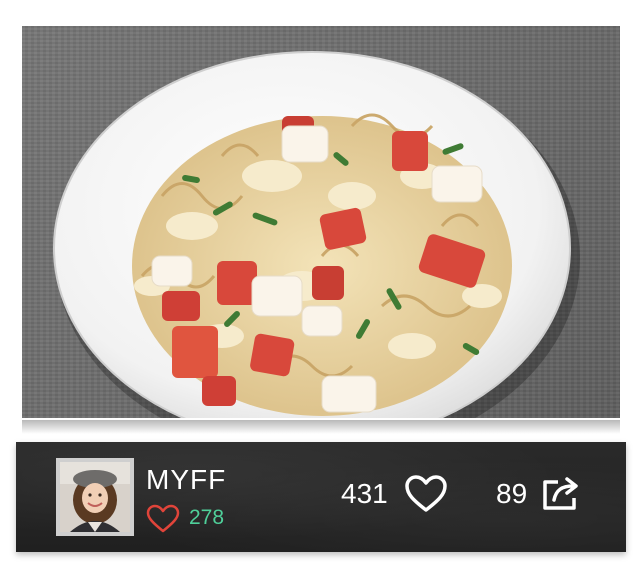 The height and width of the screenshot is (572, 640). What do you see at coordinates (426, 494) in the screenshot?
I see `heart-icon` at bounding box center [426, 494].